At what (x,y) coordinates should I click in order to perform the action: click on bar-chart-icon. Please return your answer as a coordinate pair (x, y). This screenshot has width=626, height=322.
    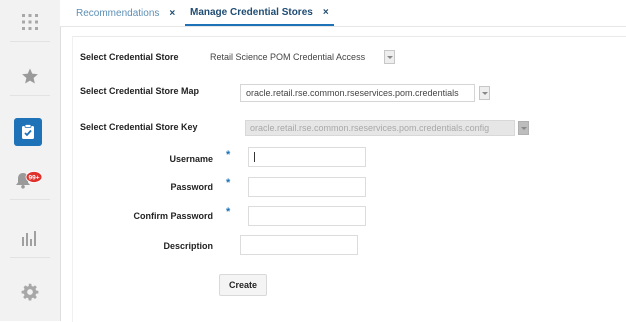
    Looking at the image, I should click on (29, 238).